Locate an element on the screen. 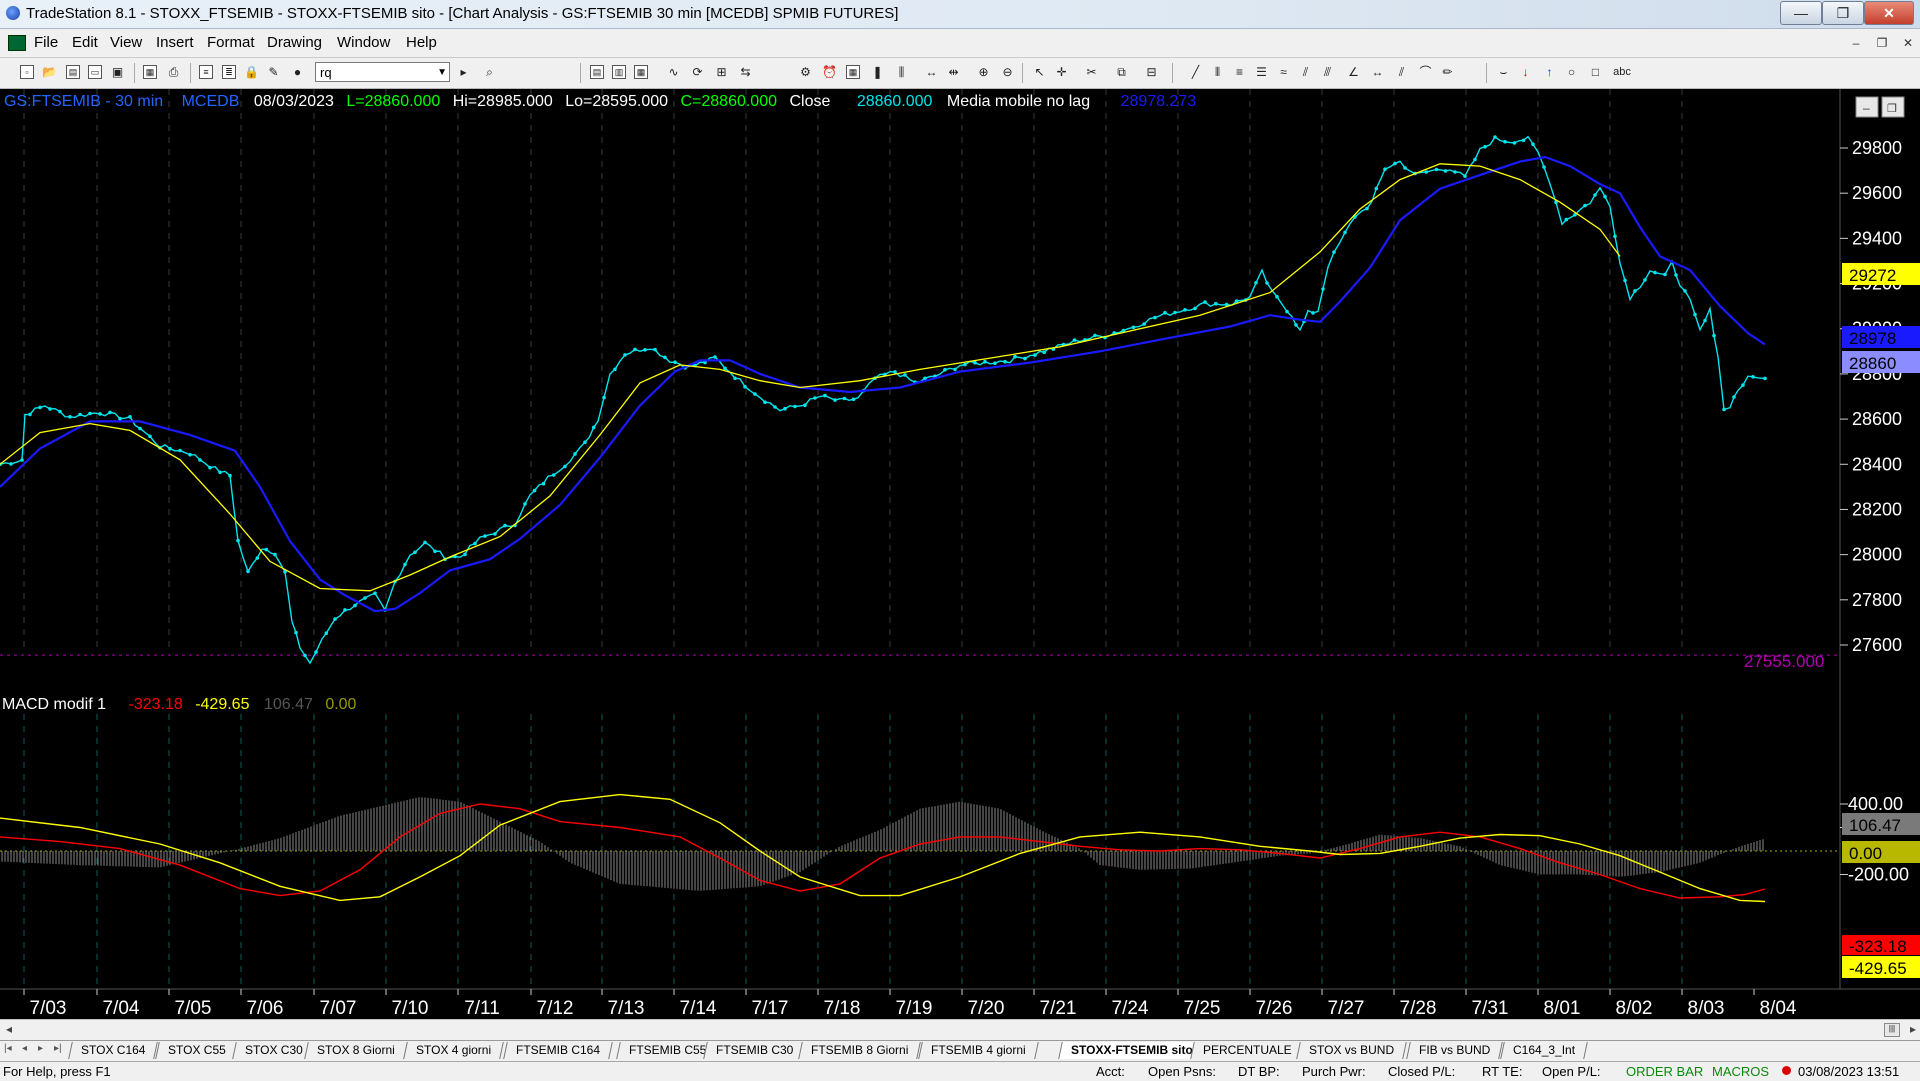  scroll-thumb: ||| is located at coordinates (1892, 1030).